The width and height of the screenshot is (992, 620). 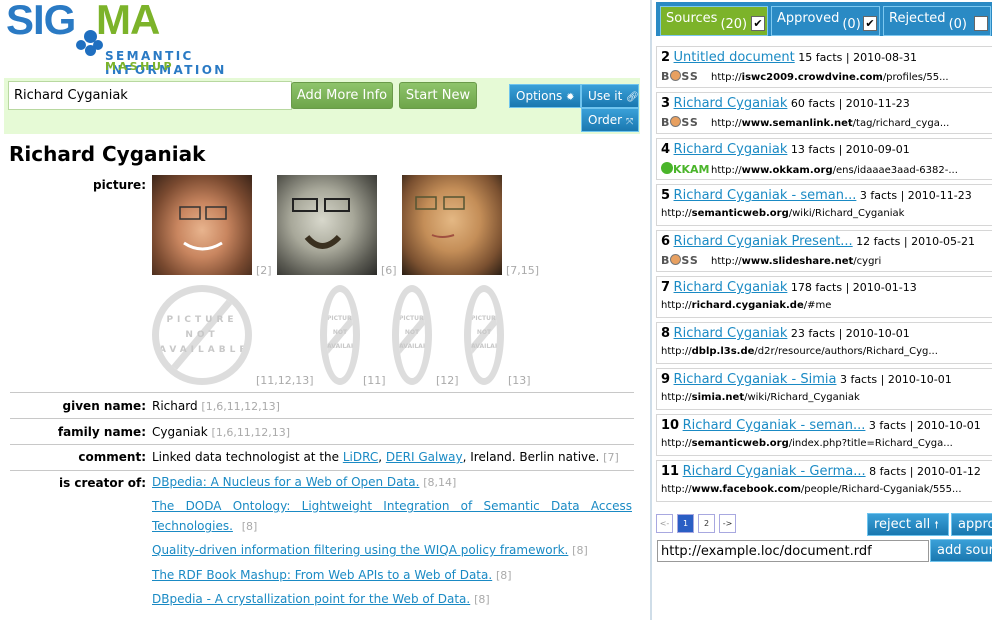 I want to click on family-name-value: Cyganiak [1,6,11,12,13], so click(x=221, y=432).